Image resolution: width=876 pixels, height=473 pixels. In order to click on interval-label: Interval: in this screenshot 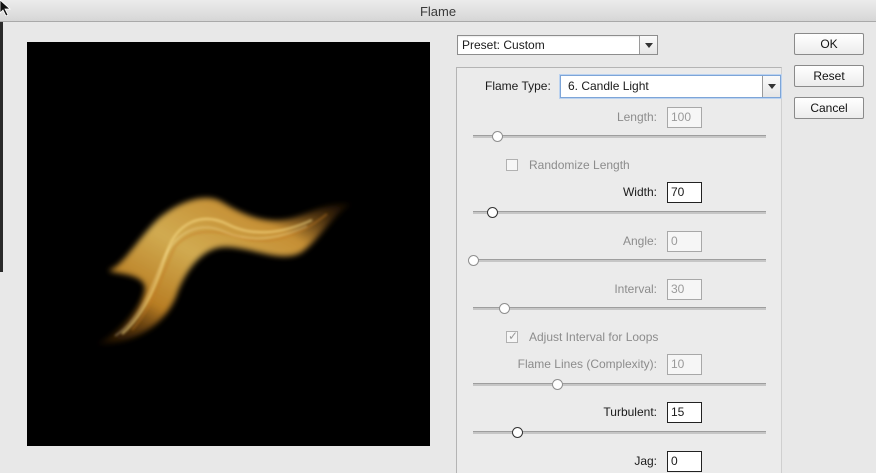, I will do `click(635, 289)`.